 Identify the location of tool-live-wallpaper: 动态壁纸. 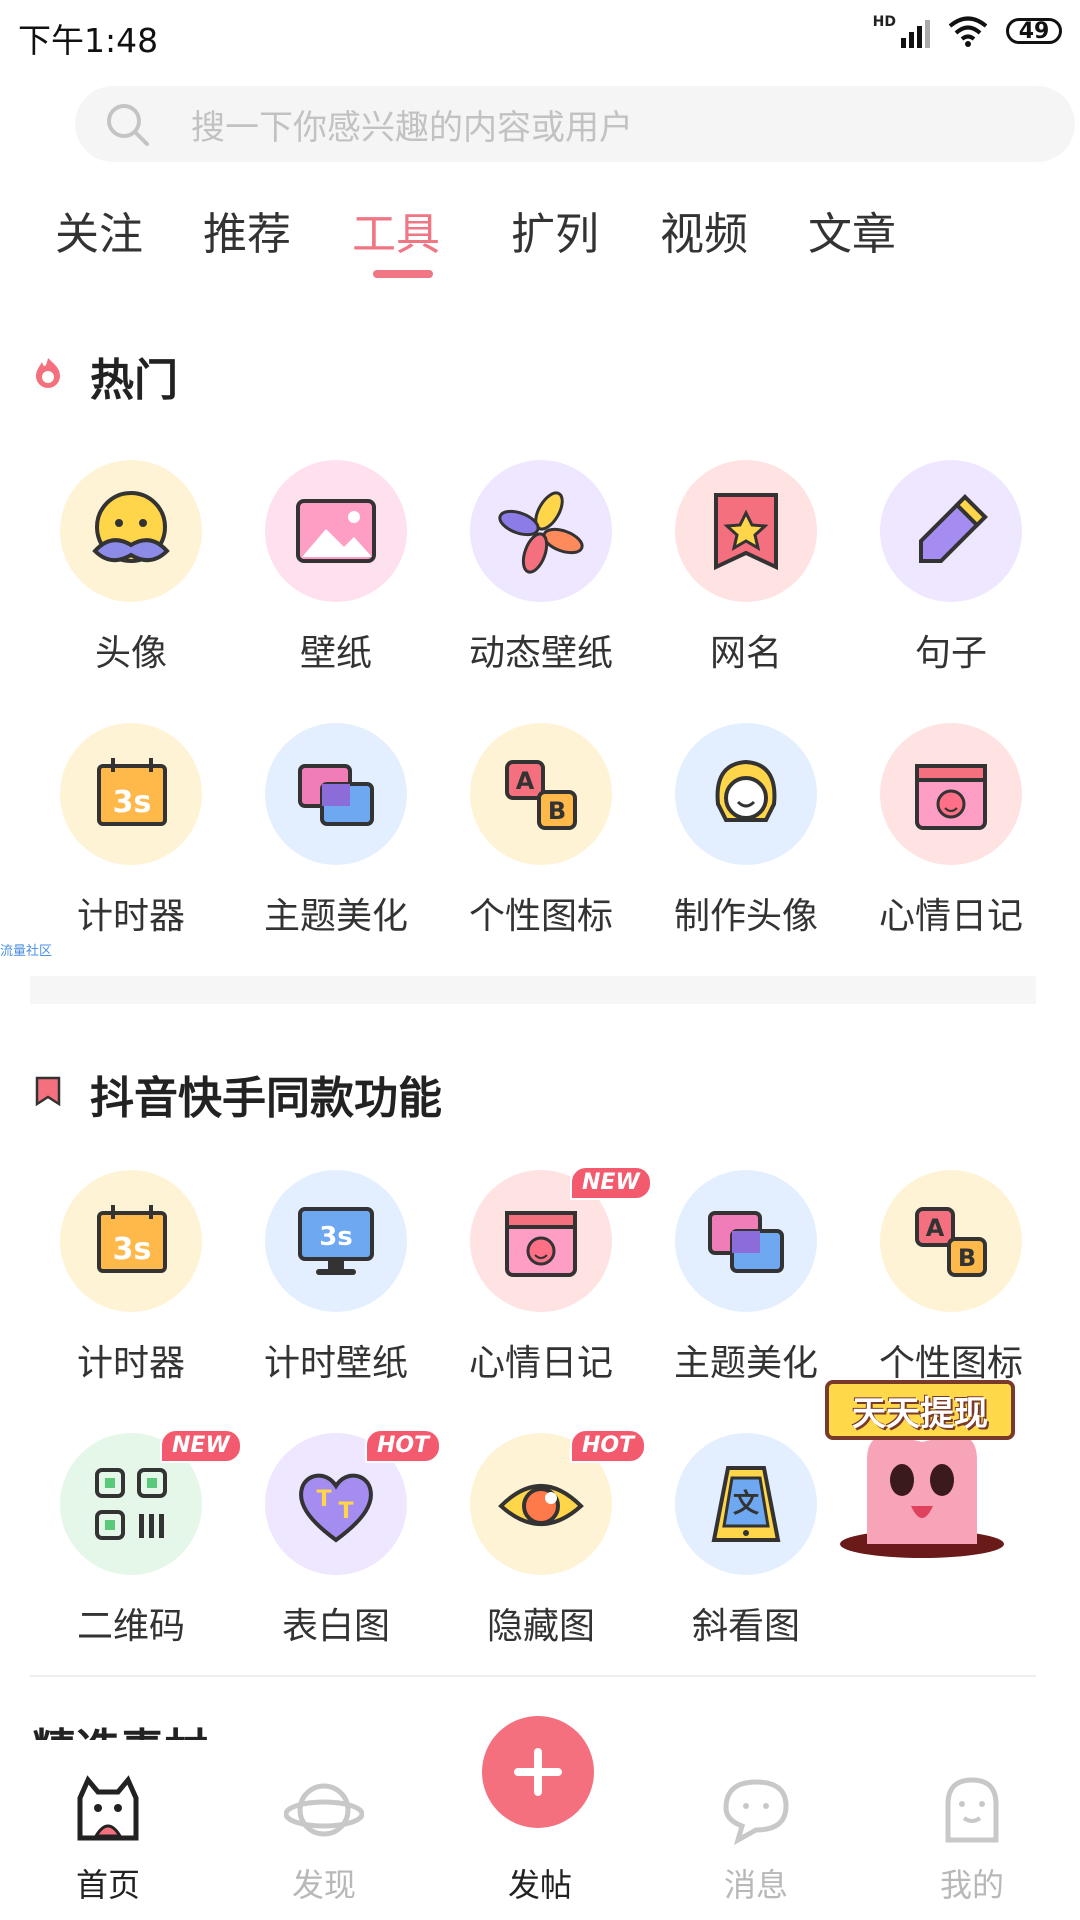
(530, 575).